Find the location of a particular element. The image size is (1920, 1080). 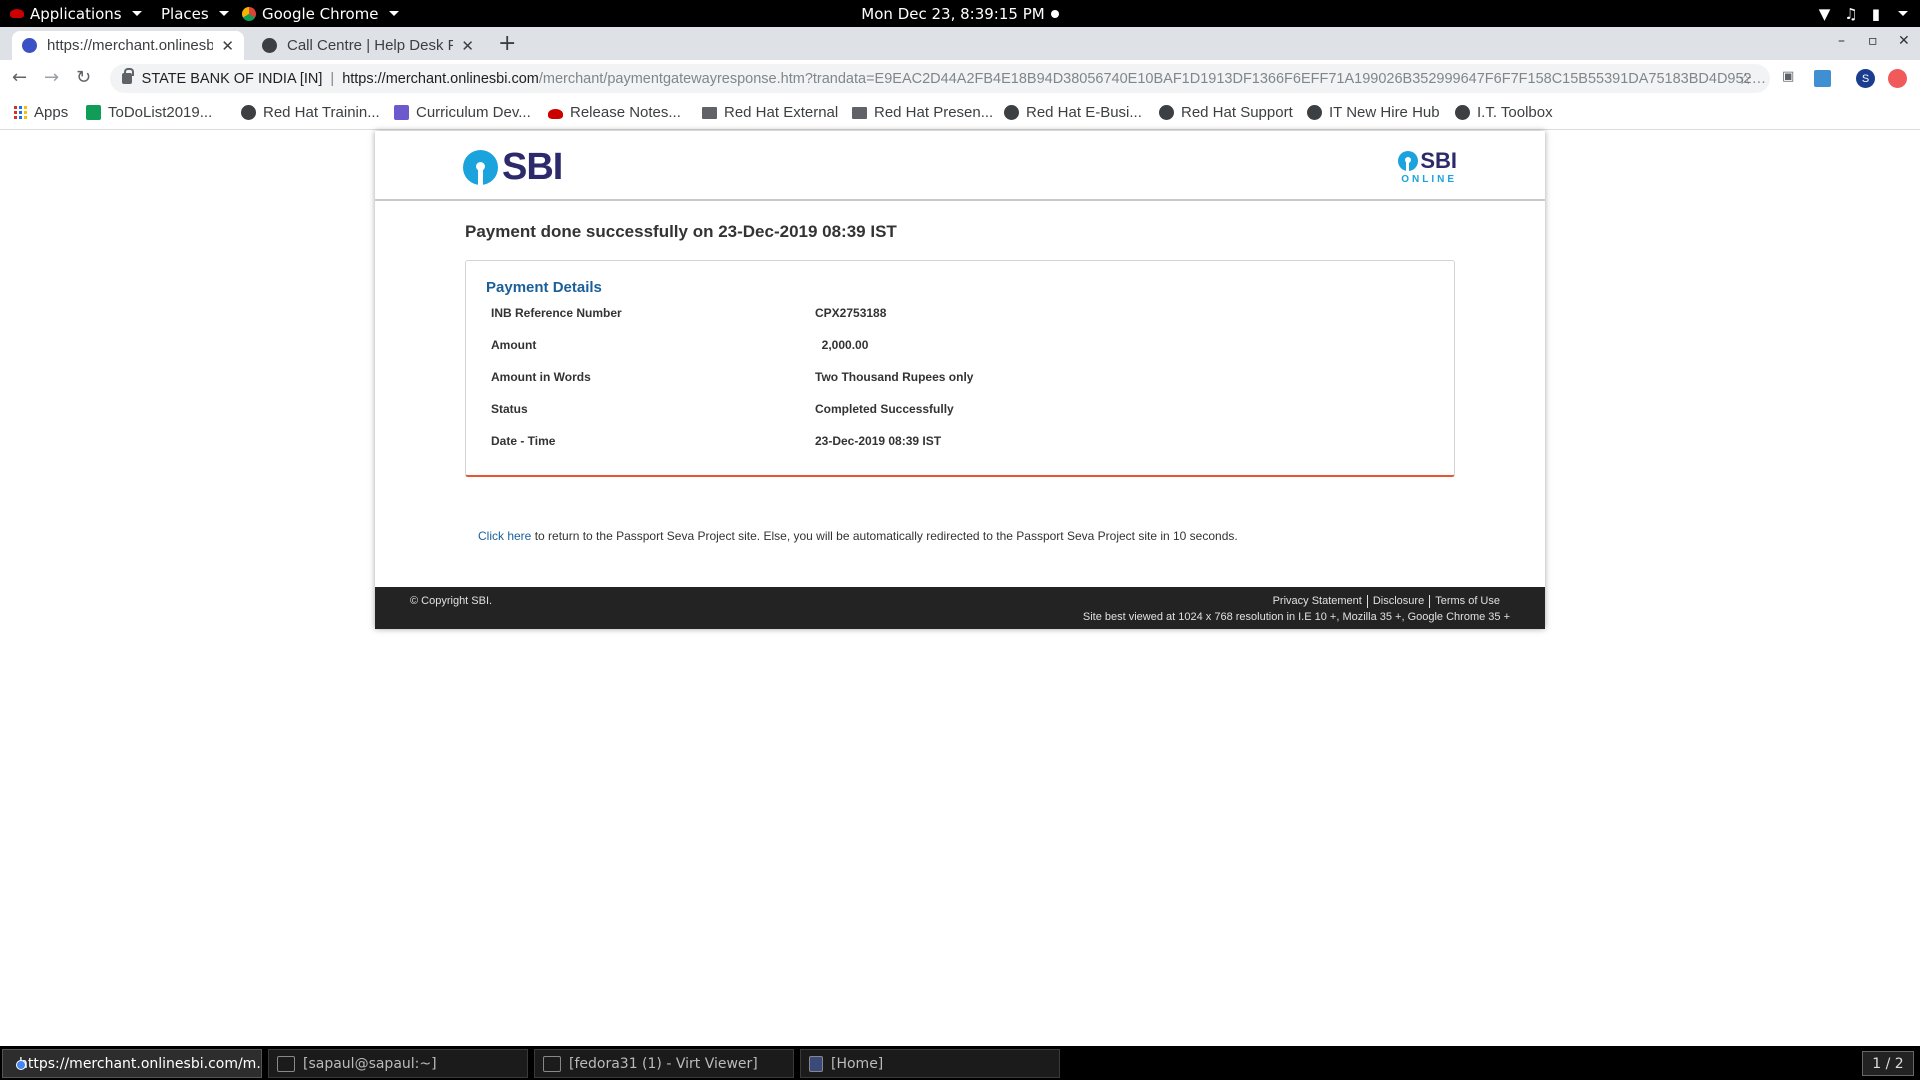

click-here-link: Click here is located at coordinates (504, 536).